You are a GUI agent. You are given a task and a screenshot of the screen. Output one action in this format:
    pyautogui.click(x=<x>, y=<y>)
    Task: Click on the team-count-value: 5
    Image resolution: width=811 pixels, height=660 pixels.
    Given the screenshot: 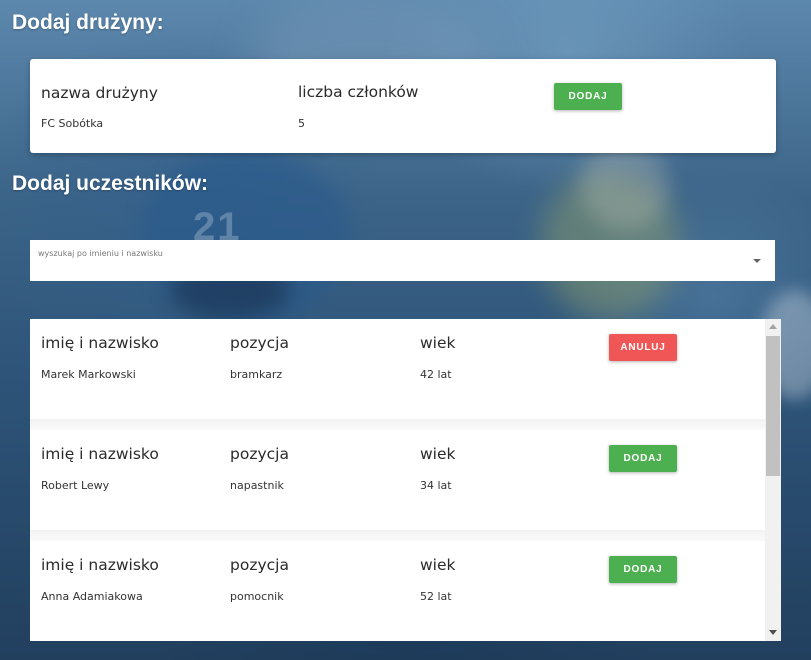 What is the action you would take?
    pyautogui.click(x=301, y=123)
    